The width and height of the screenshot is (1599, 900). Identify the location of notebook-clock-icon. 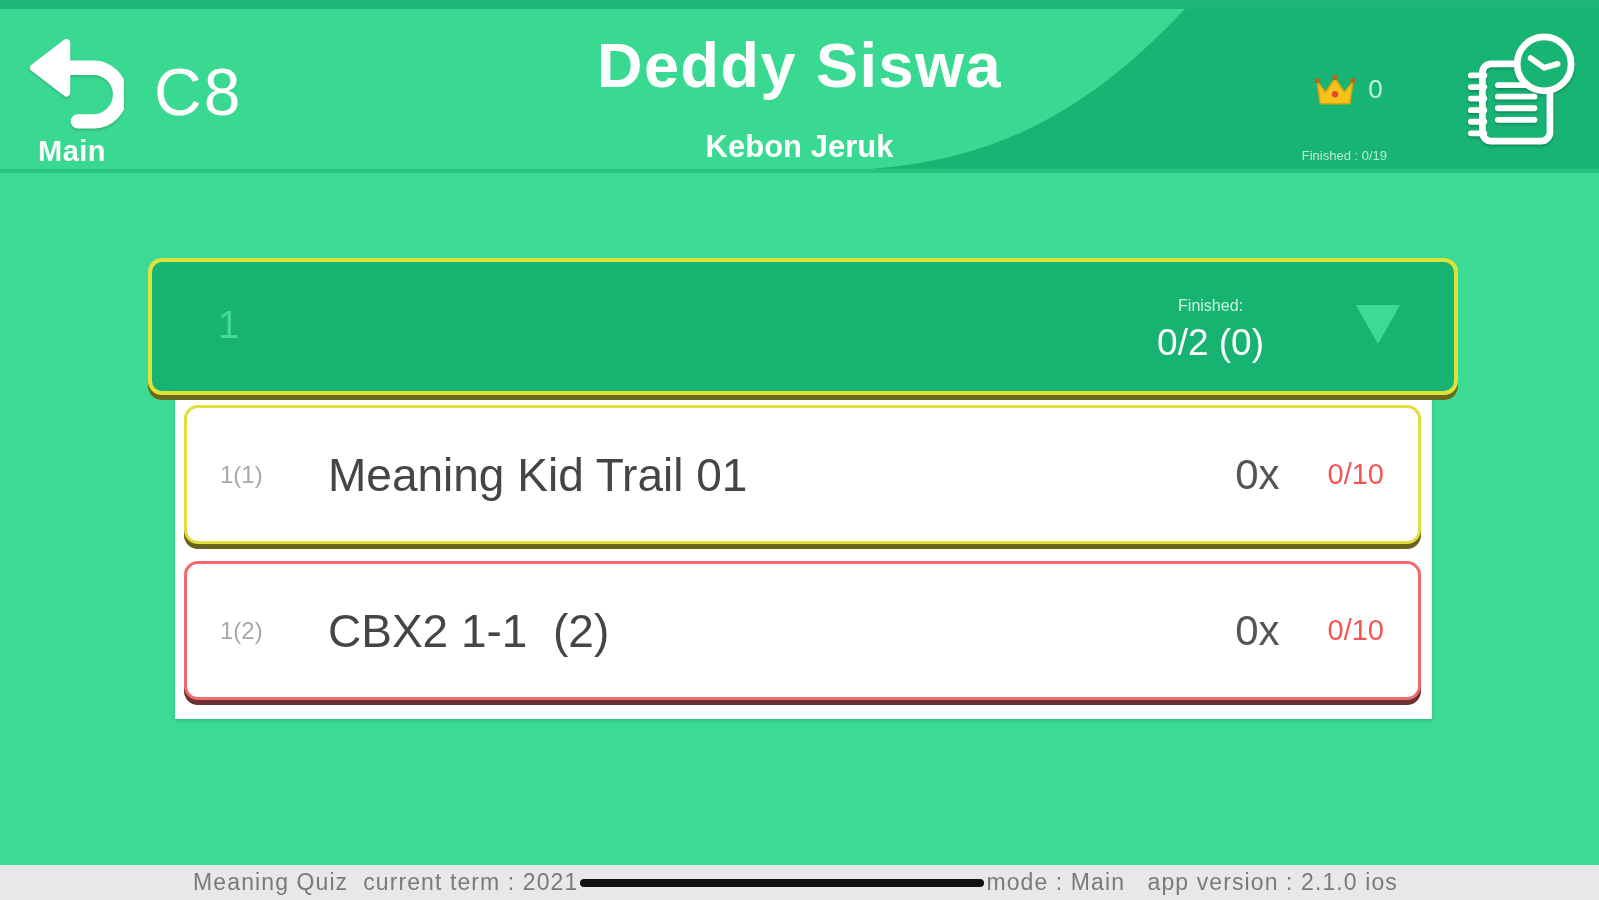
(1521, 88).